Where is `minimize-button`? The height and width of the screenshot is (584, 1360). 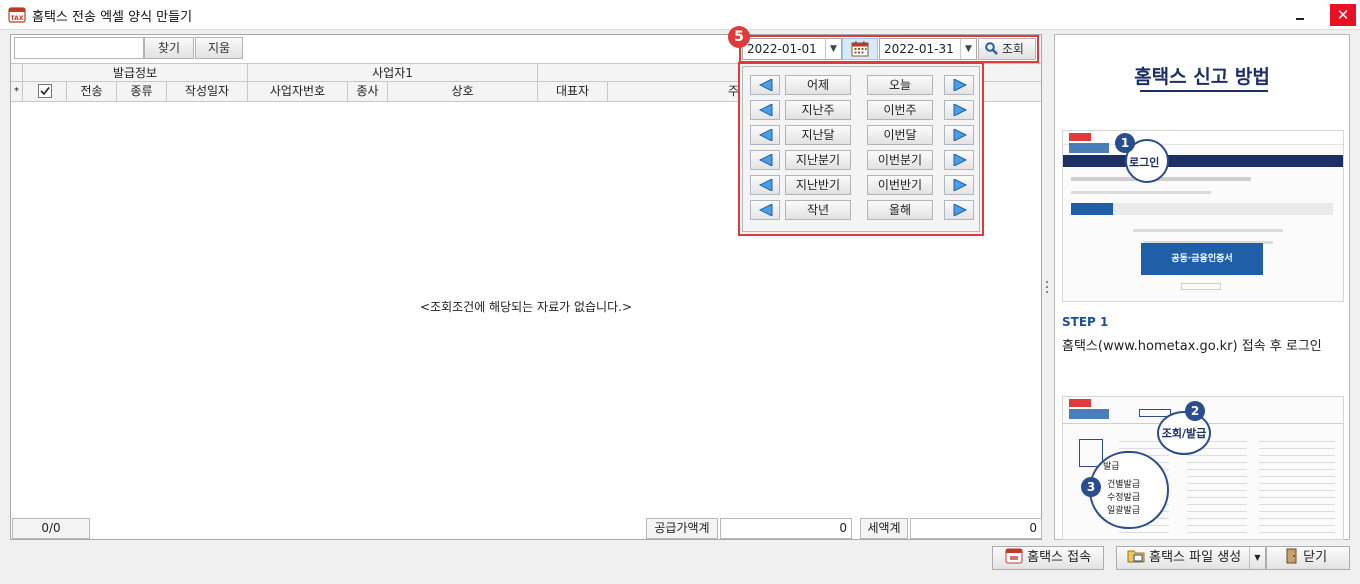 minimize-button is located at coordinates (1300, 15).